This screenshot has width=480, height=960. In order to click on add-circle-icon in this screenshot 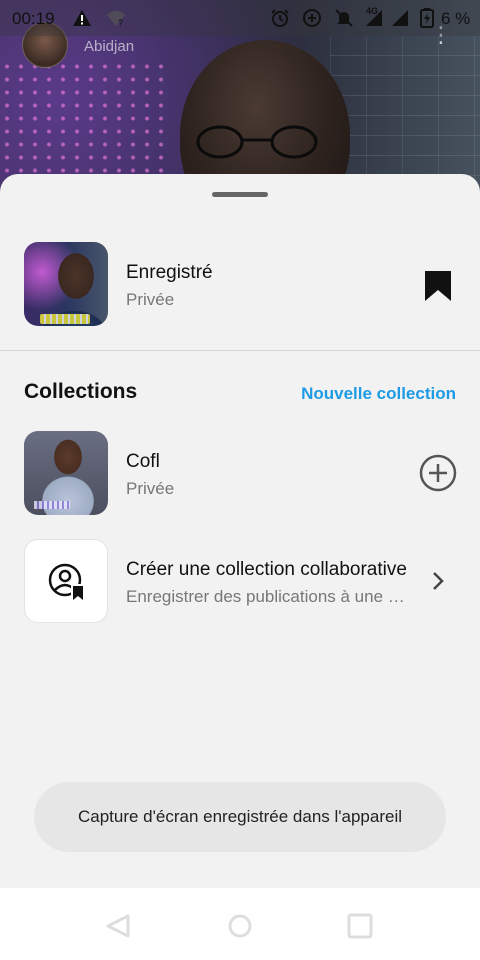, I will do `click(438, 473)`.